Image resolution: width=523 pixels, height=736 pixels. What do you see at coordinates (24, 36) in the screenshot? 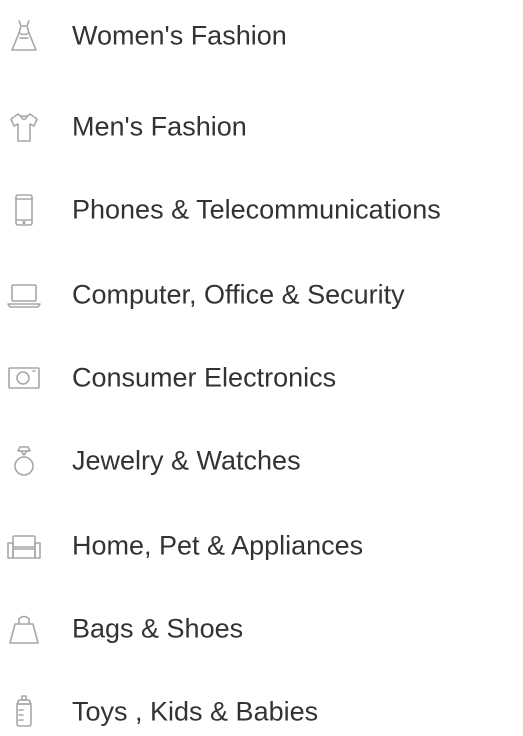
I see `dress-icon` at bounding box center [24, 36].